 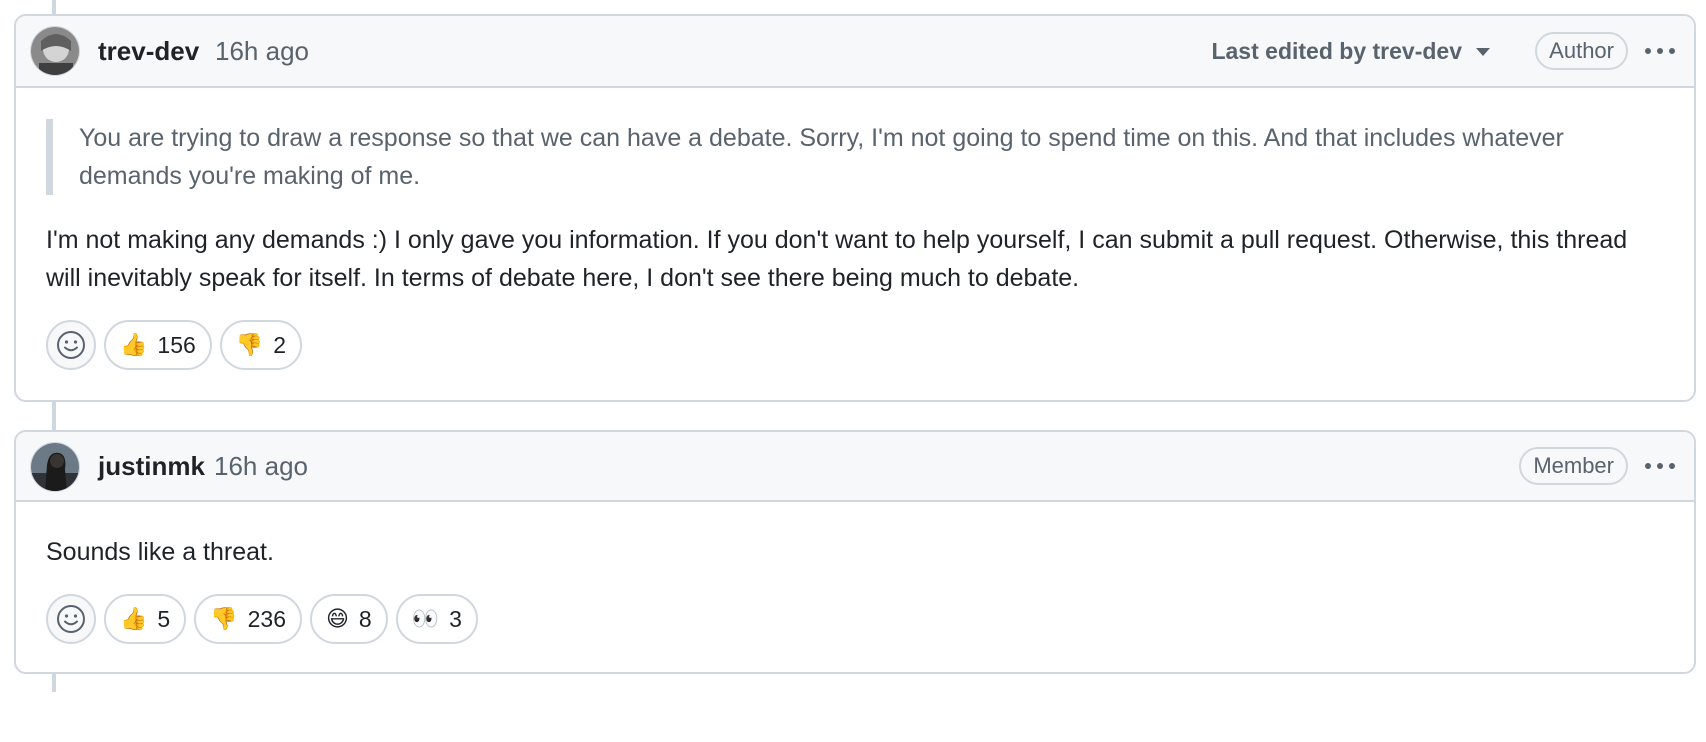 I want to click on reaction-eyes: 👀 3, so click(x=436, y=619).